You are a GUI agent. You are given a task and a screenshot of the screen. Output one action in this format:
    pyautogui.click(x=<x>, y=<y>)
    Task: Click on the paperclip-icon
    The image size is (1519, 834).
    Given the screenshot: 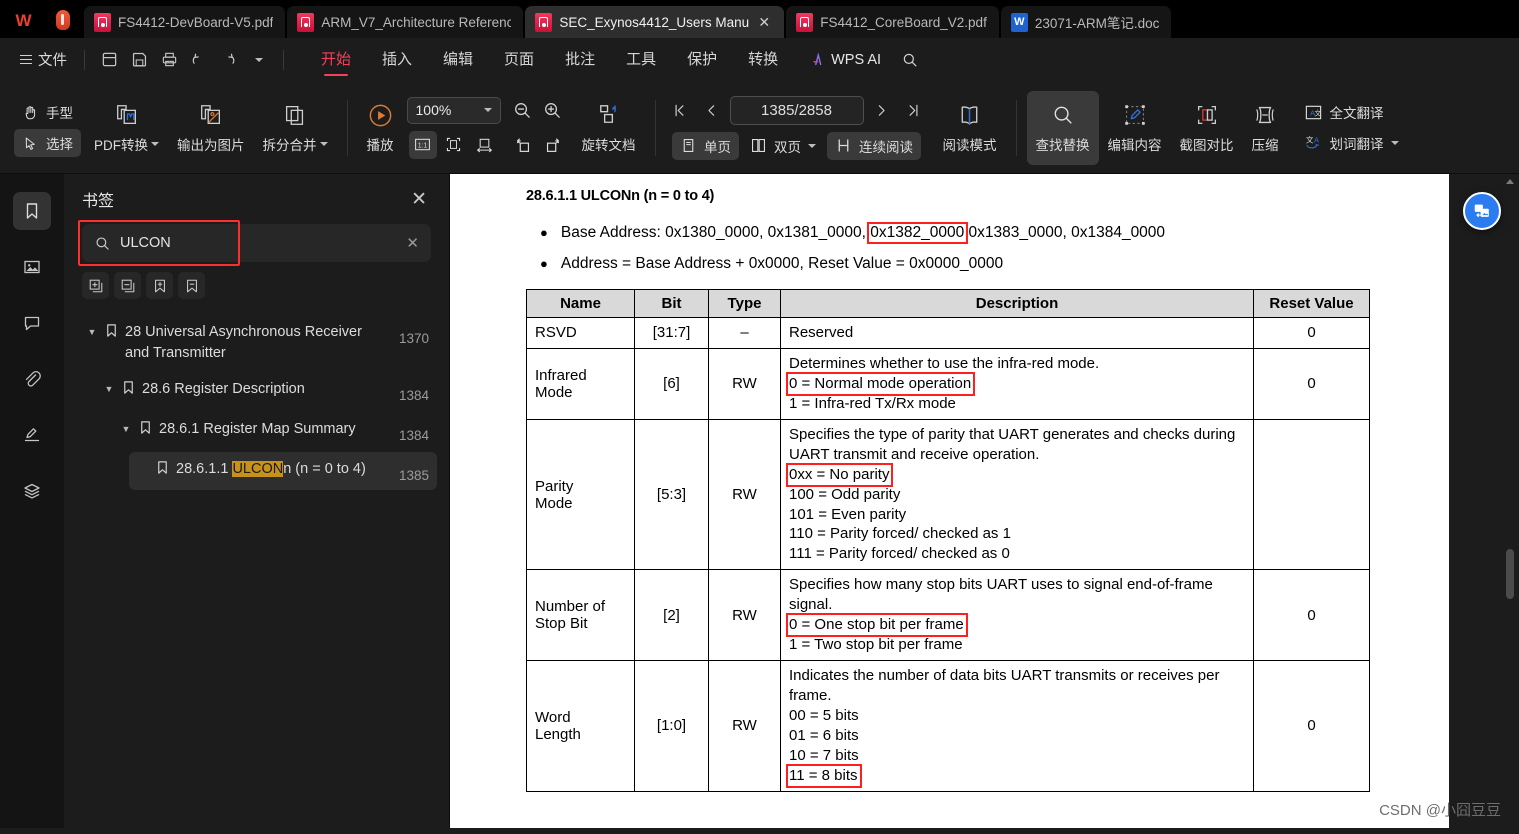 What is the action you would take?
    pyautogui.click(x=33, y=379)
    